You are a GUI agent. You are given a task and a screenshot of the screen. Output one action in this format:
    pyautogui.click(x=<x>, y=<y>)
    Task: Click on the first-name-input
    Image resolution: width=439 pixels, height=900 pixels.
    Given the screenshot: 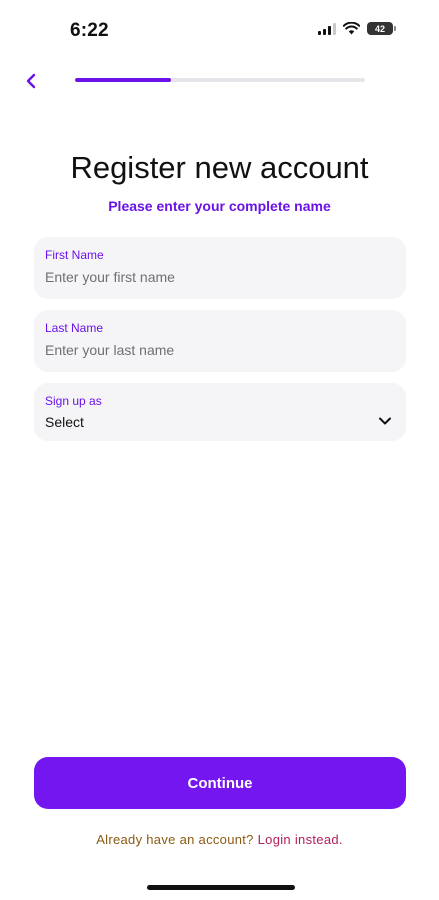 What is the action you would take?
    pyautogui.click(x=210, y=277)
    